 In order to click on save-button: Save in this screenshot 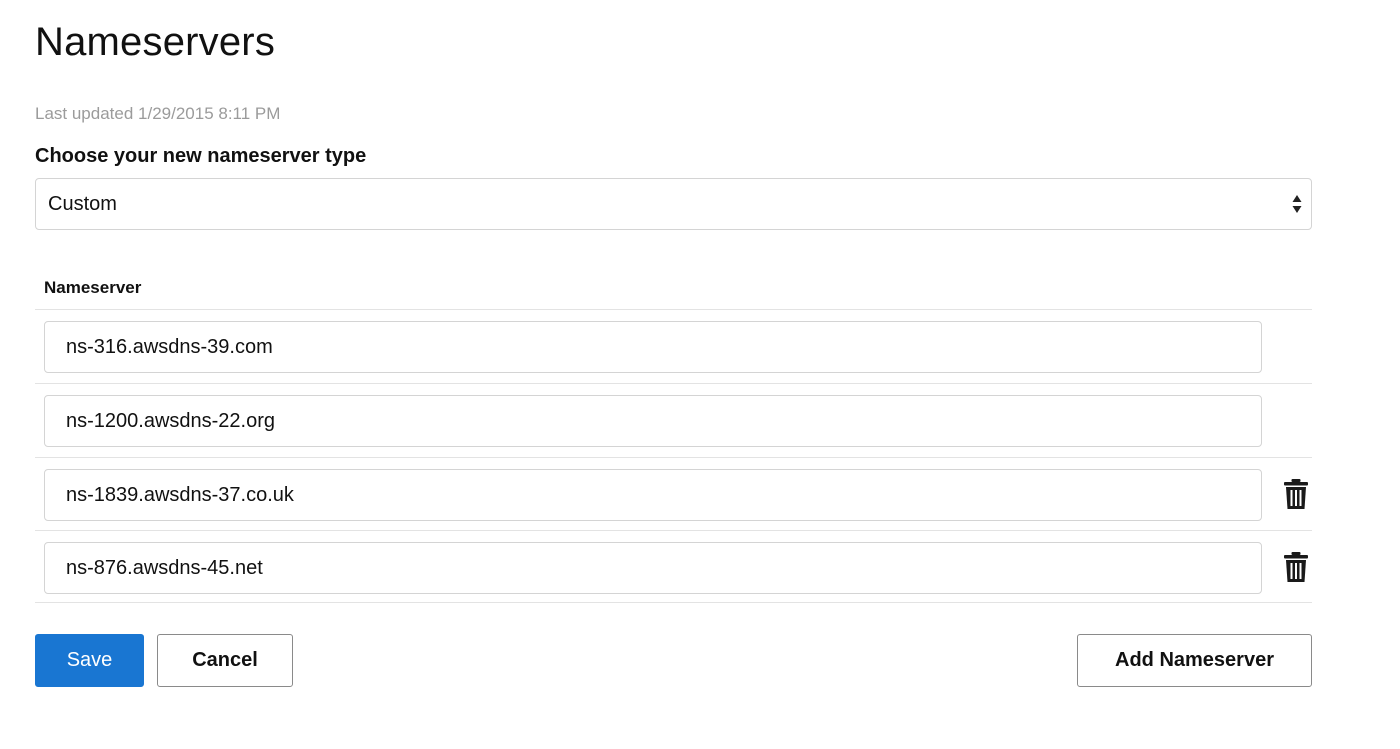, I will do `click(89, 660)`.